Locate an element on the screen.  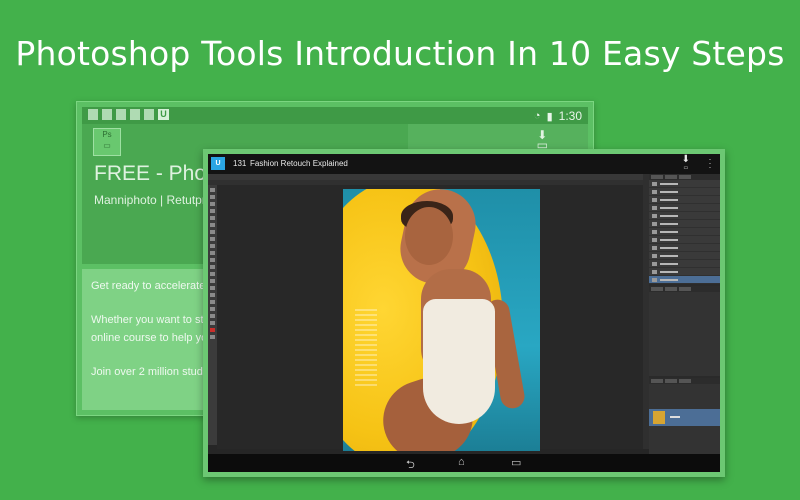
back-nav-icon: ⮌ is located at coordinates (410, 464).